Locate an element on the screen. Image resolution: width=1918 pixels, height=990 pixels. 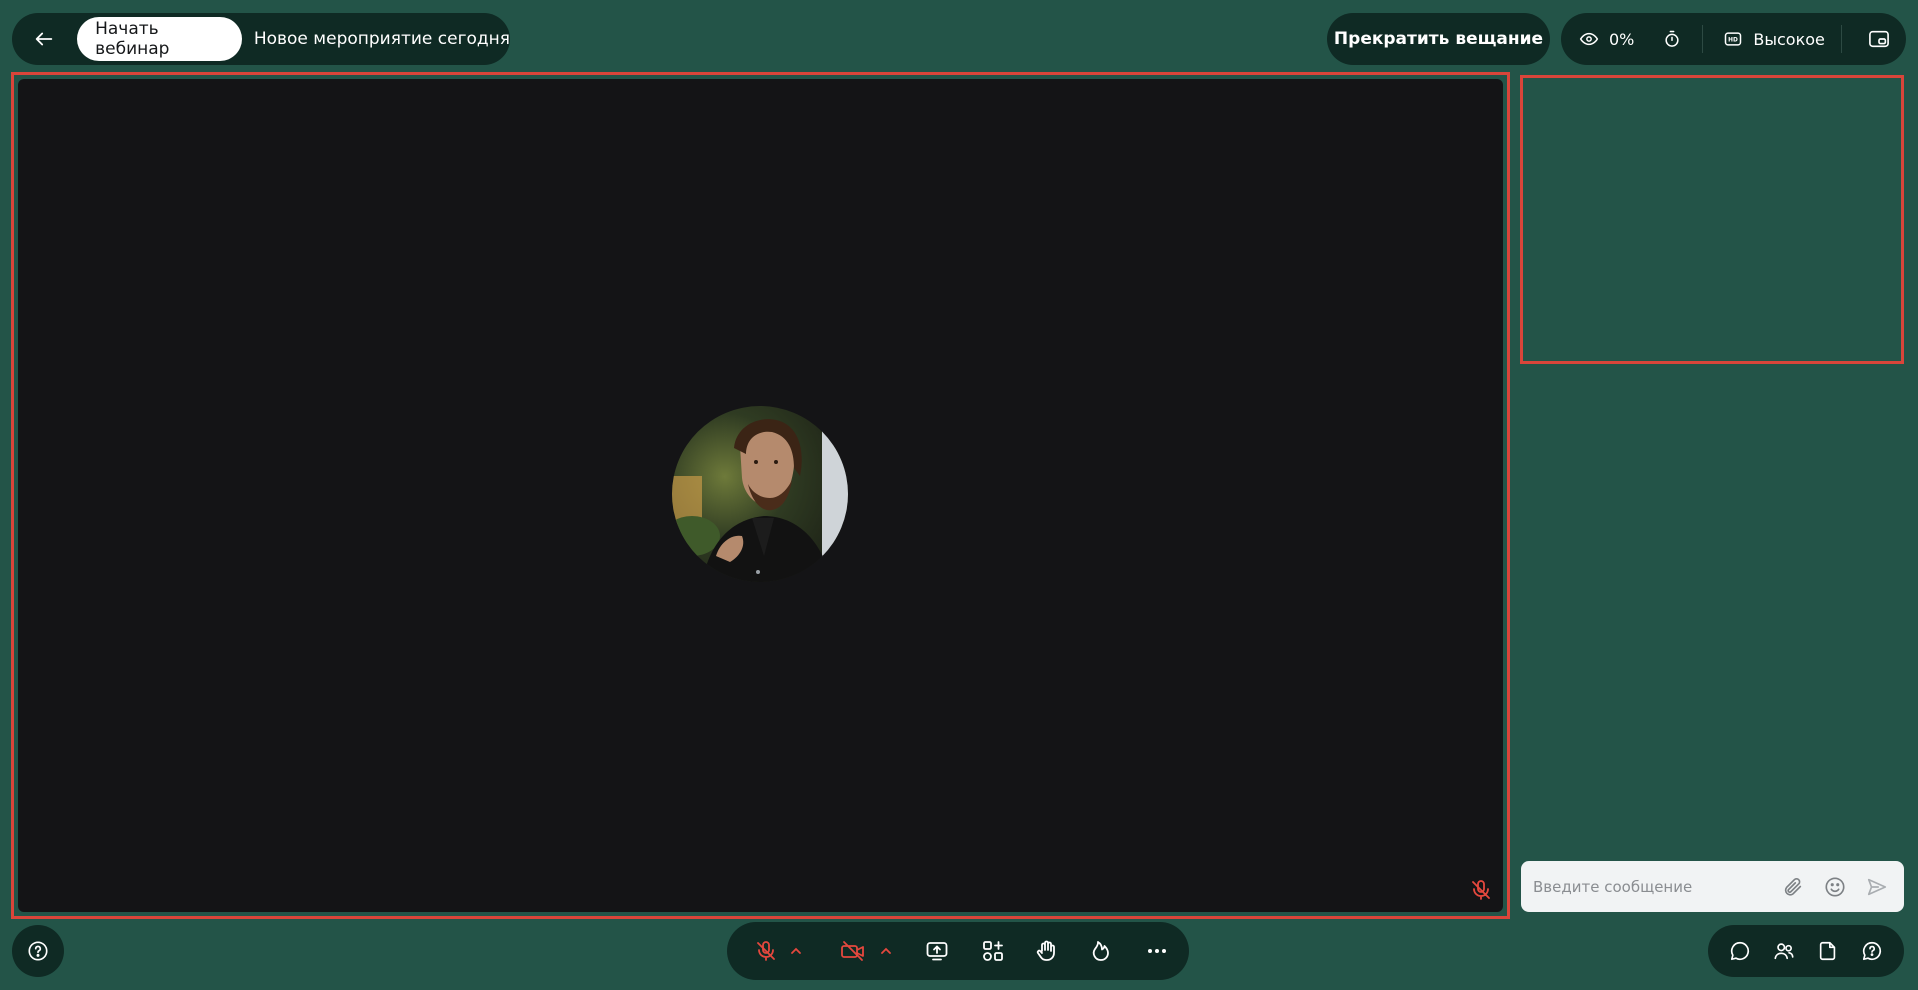
question-icon is located at coordinates (38, 951).